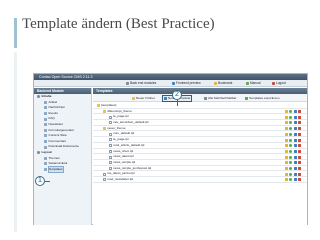 The width and height of the screenshot is (320, 240). Describe the element at coordinates (262, 98) in the screenshot. I see `toolbar-button: Templates exportieren` at that location.